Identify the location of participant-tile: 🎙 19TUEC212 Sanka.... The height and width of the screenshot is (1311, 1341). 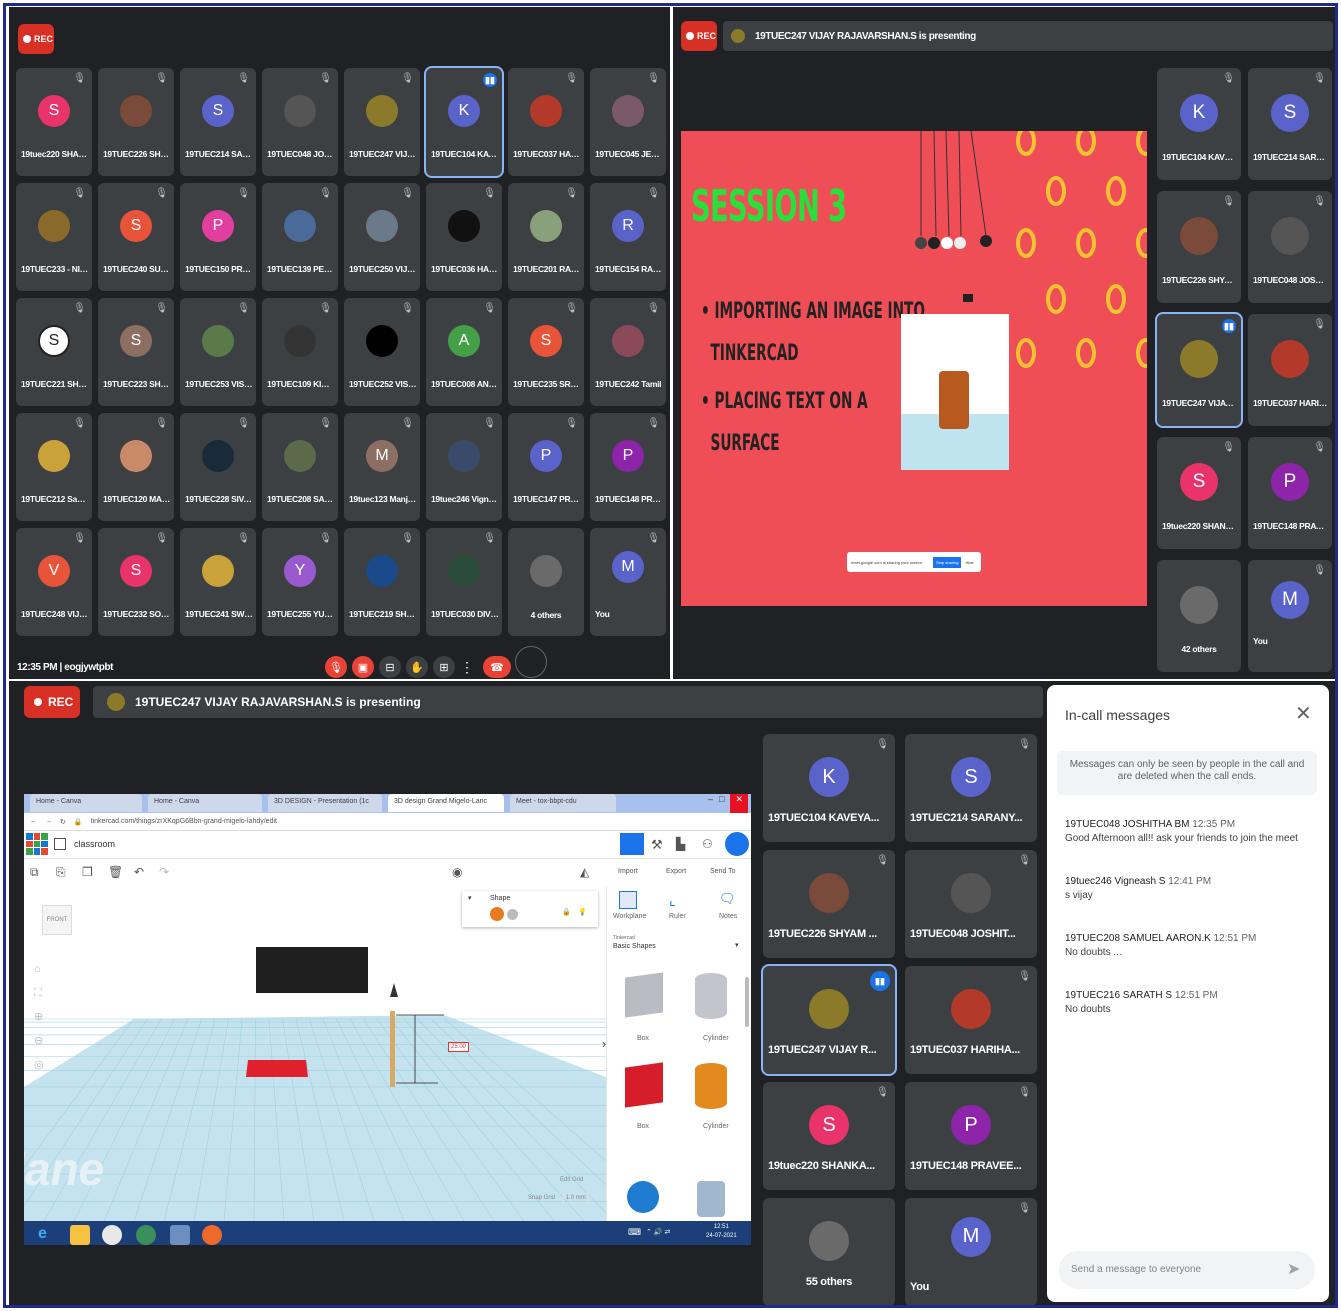
(54, 467).